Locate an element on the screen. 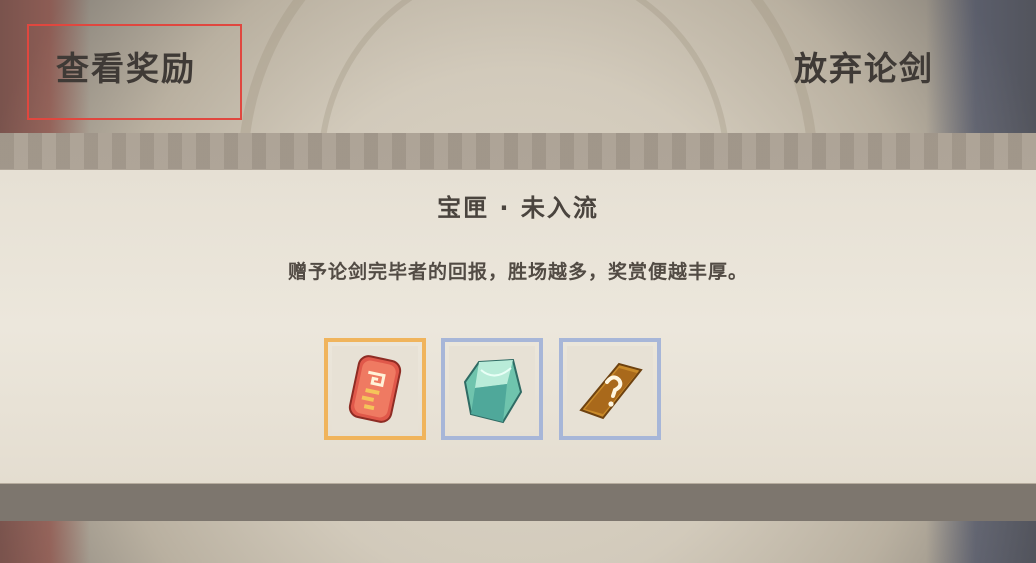  jade-crystal-icon is located at coordinates (493, 391).